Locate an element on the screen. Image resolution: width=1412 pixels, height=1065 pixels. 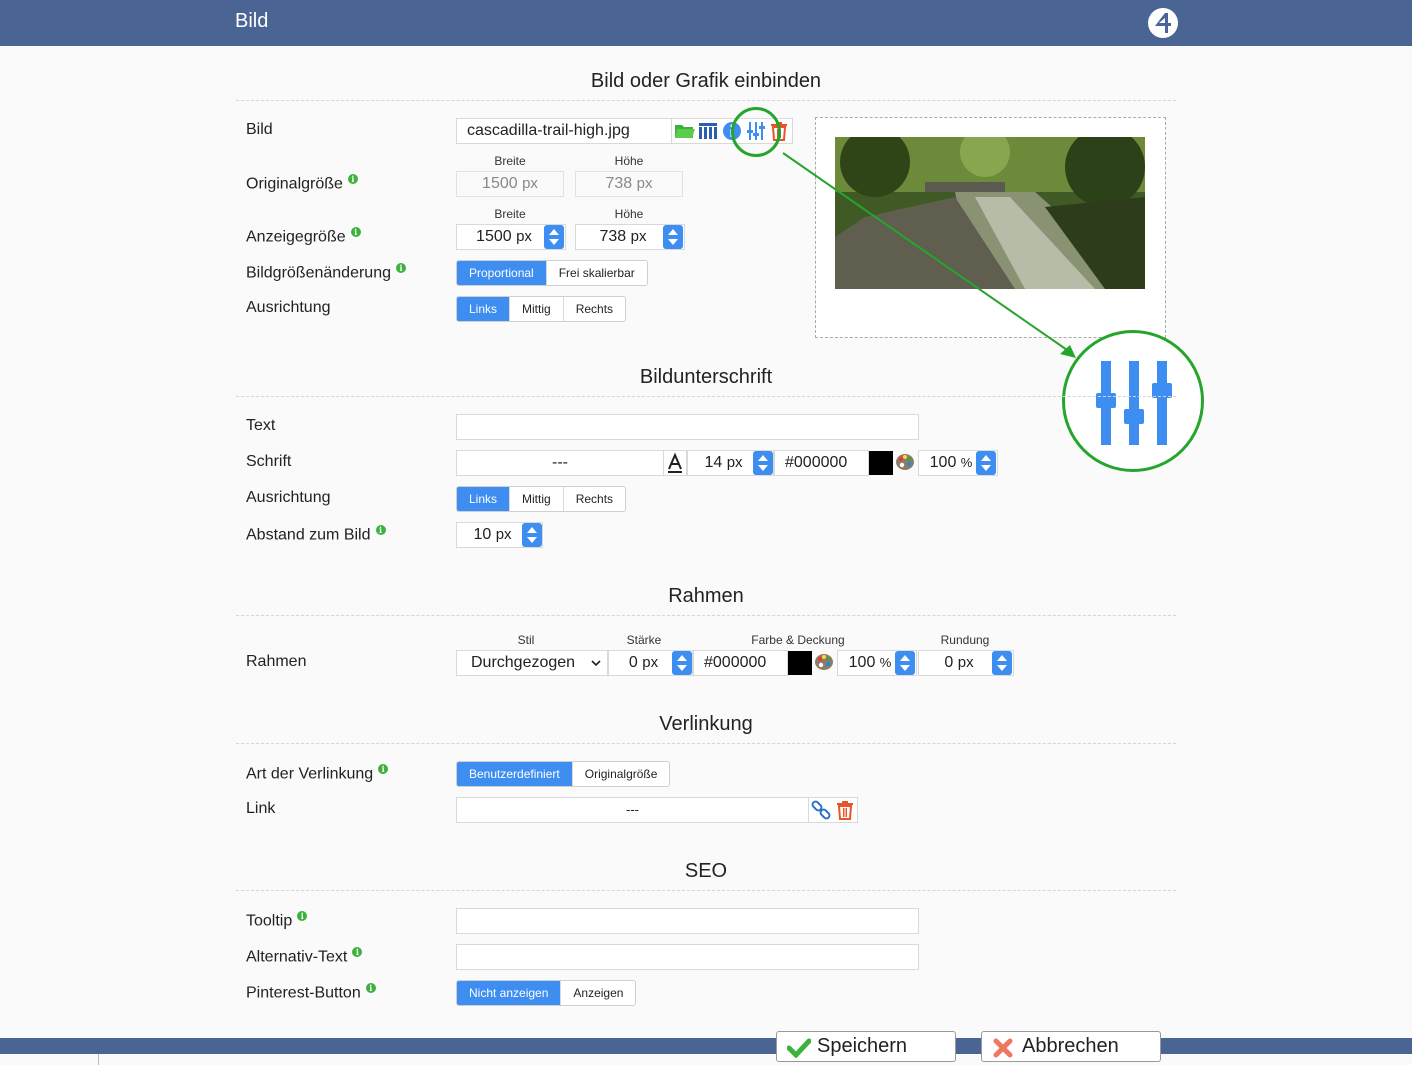
highlight-circle is located at coordinates (756, 132).